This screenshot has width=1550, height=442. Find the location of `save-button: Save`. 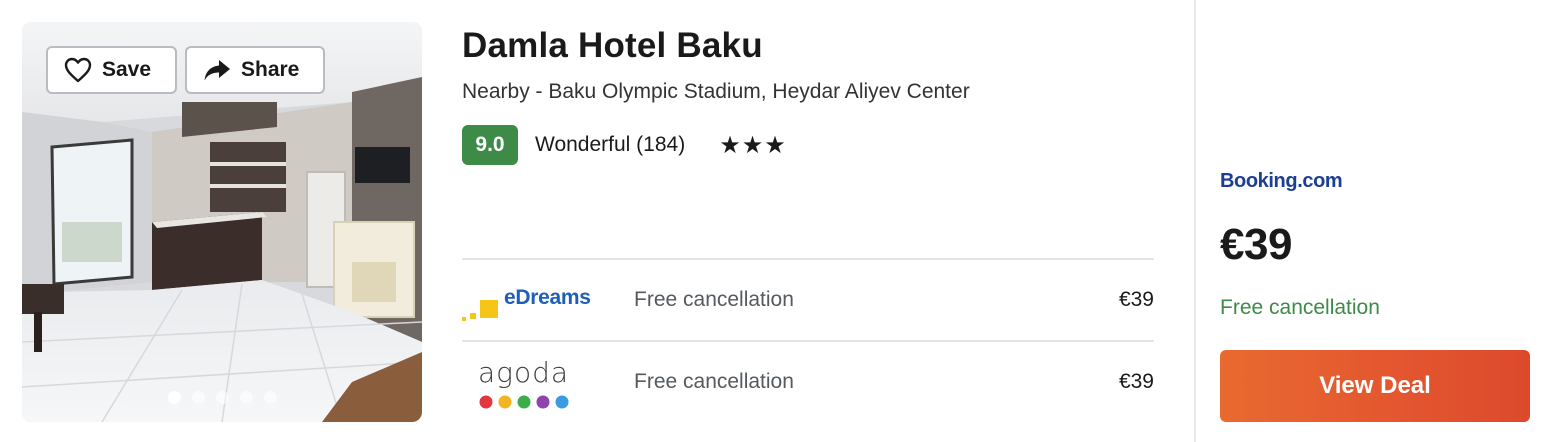

save-button: Save is located at coordinates (111, 70).